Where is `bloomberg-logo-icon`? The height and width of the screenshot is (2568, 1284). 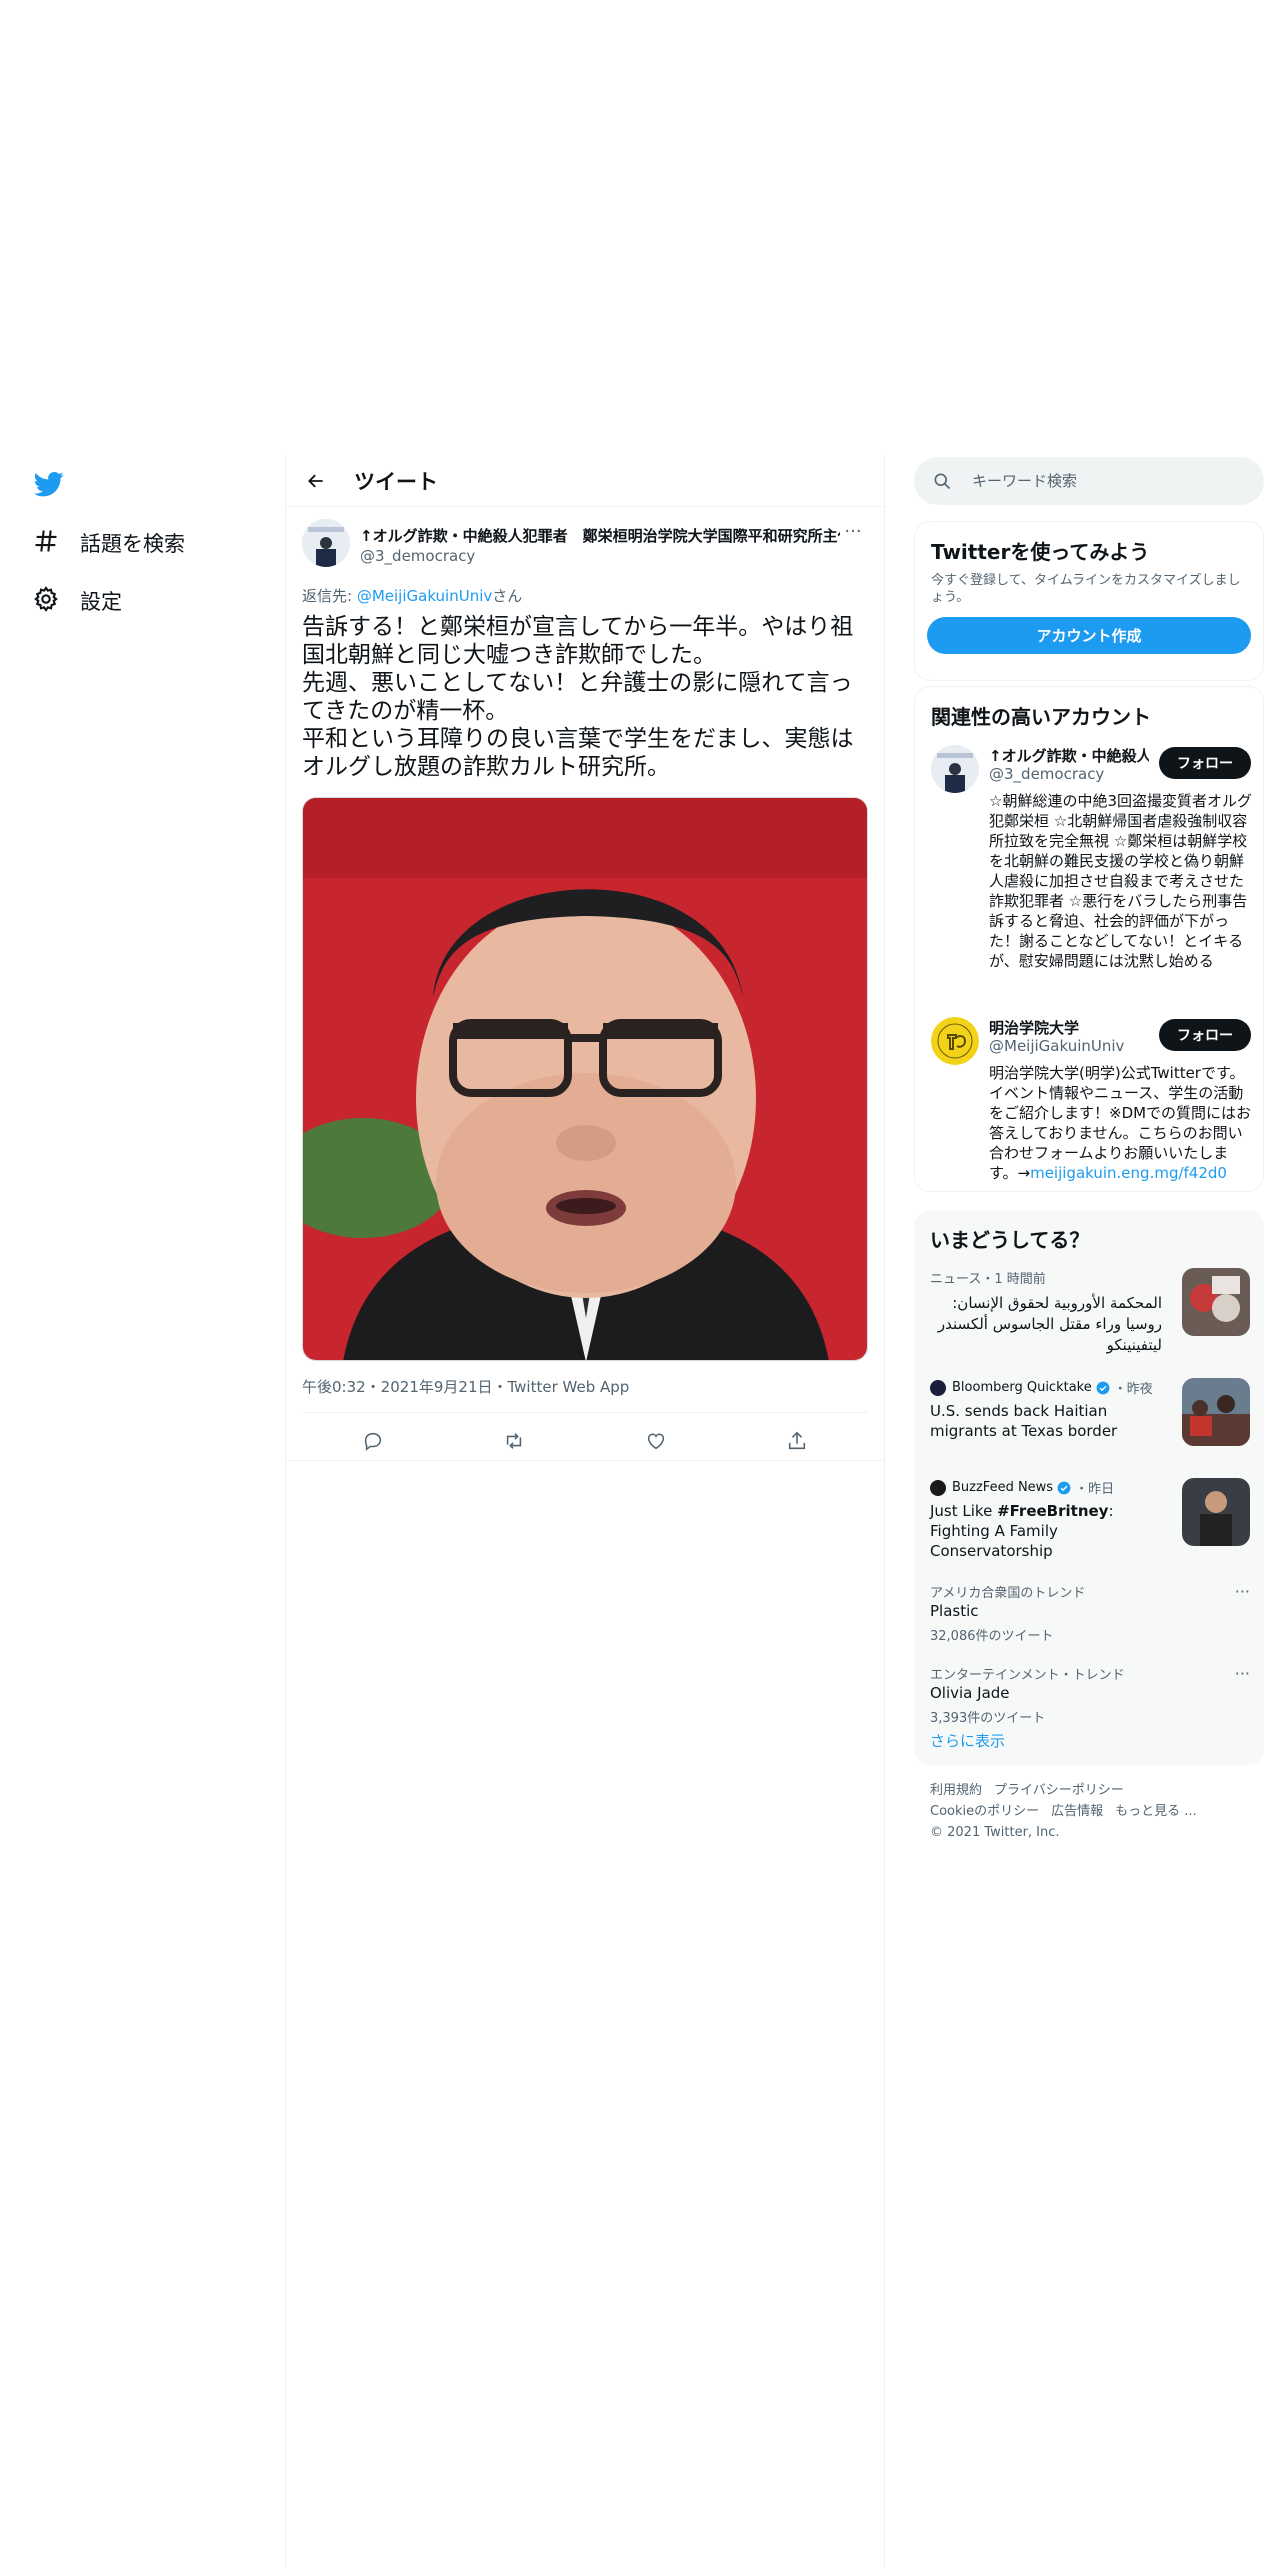
bloomberg-logo-icon is located at coordinates (938, 1387).